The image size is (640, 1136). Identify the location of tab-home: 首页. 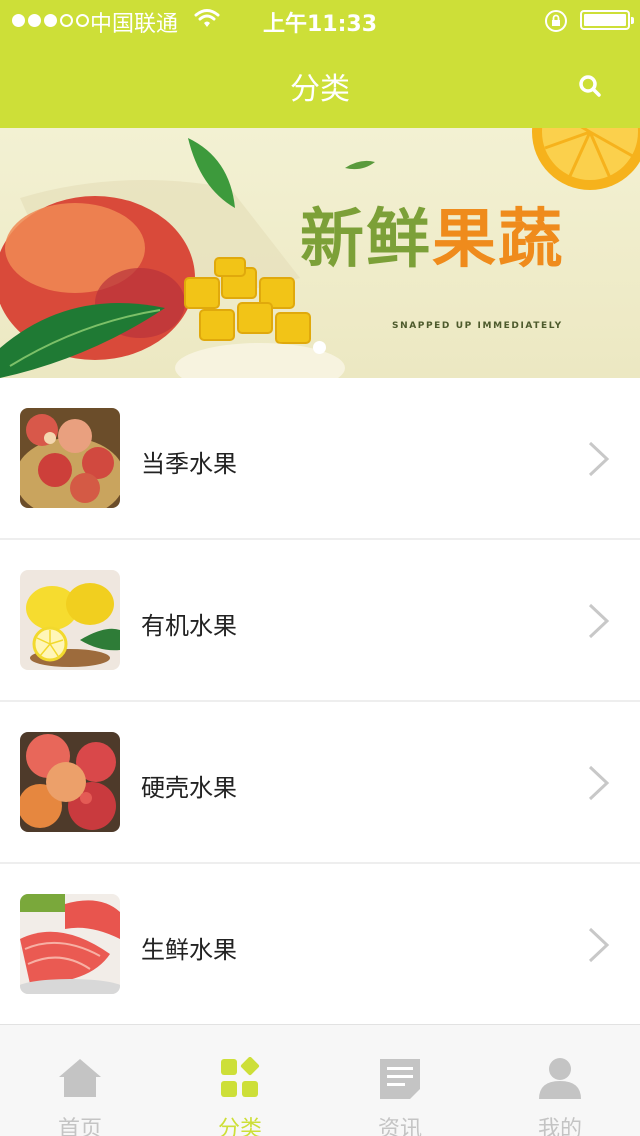
(80, 1080).